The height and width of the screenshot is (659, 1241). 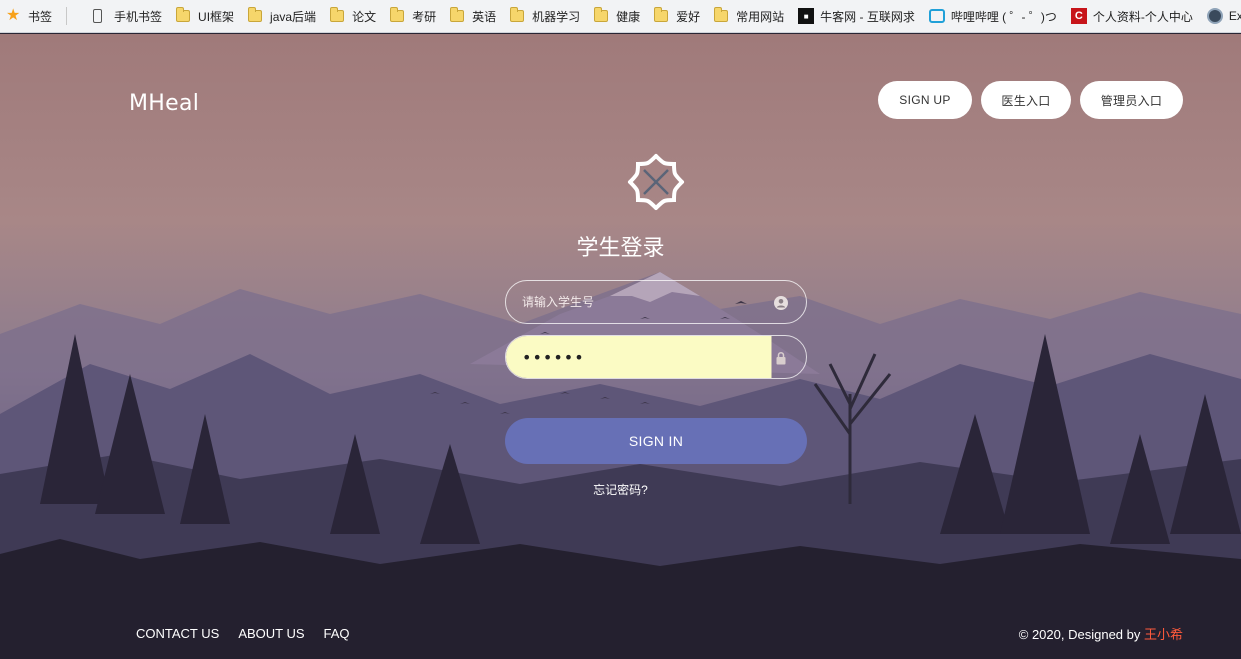 What do you see at coordinates (271, 633) in the screenshot?
I see `about-us-link: ABOUT US` at bounding box center [271, 633].